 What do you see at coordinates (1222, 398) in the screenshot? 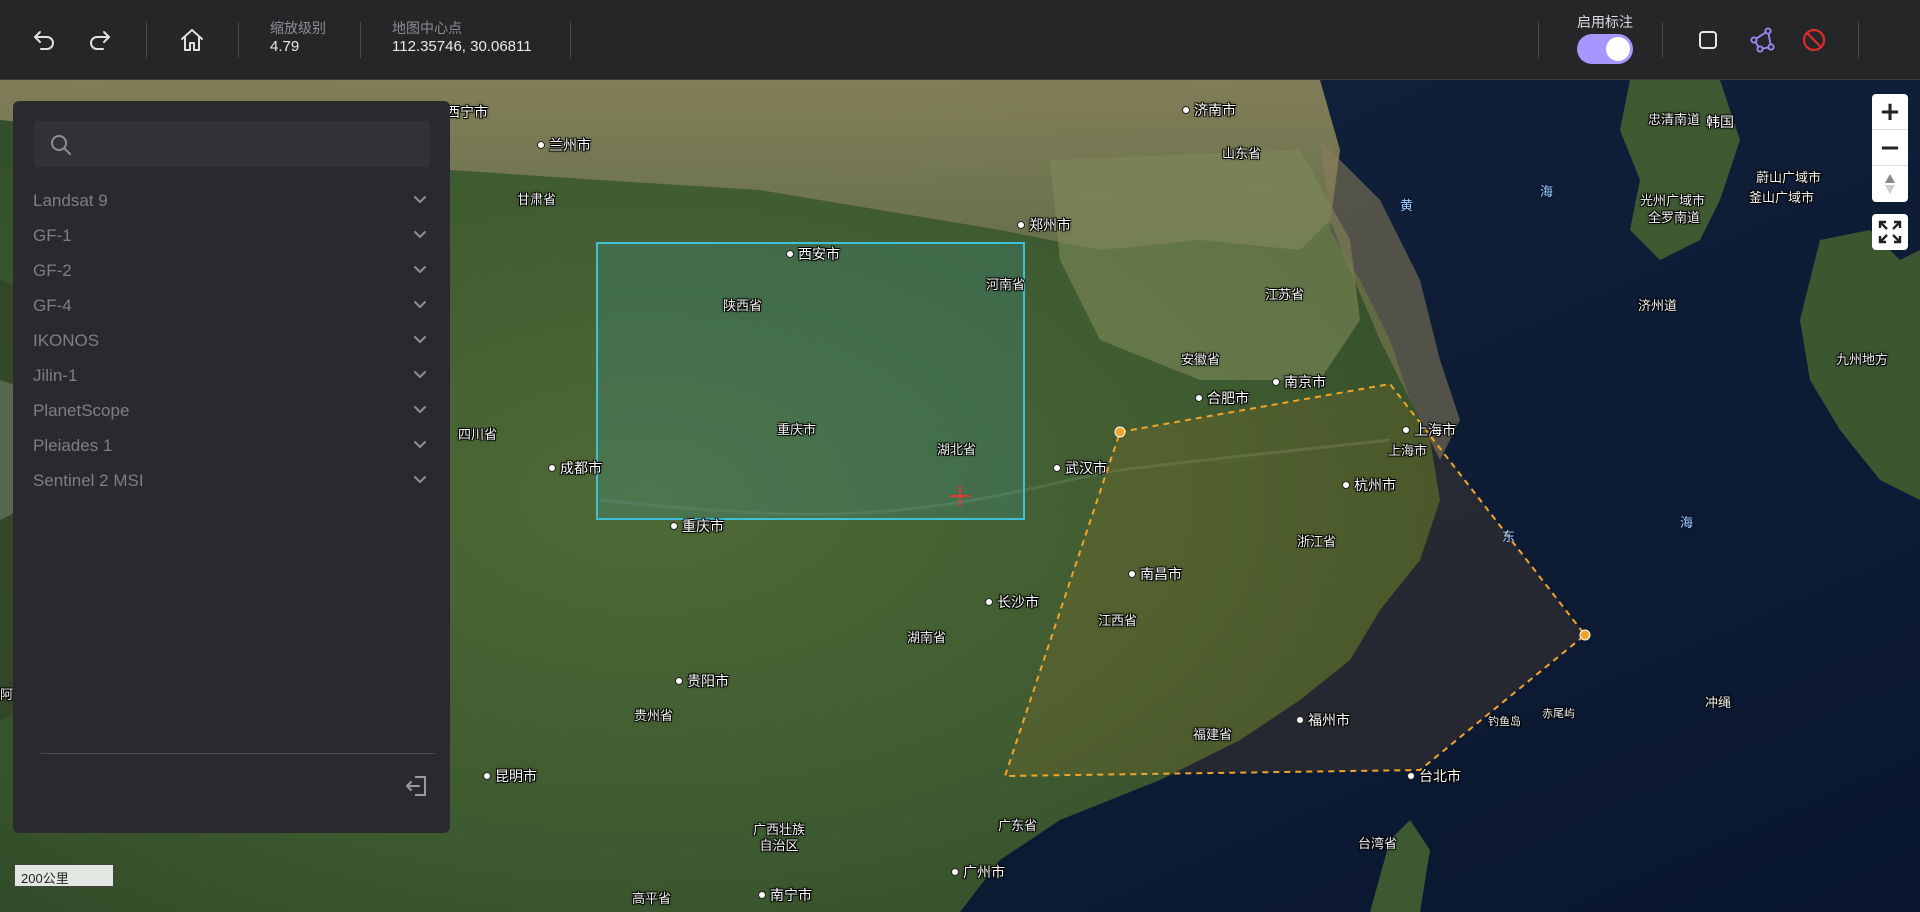
I see `map-label: 合肥市` at bounding box center [1222, 398].